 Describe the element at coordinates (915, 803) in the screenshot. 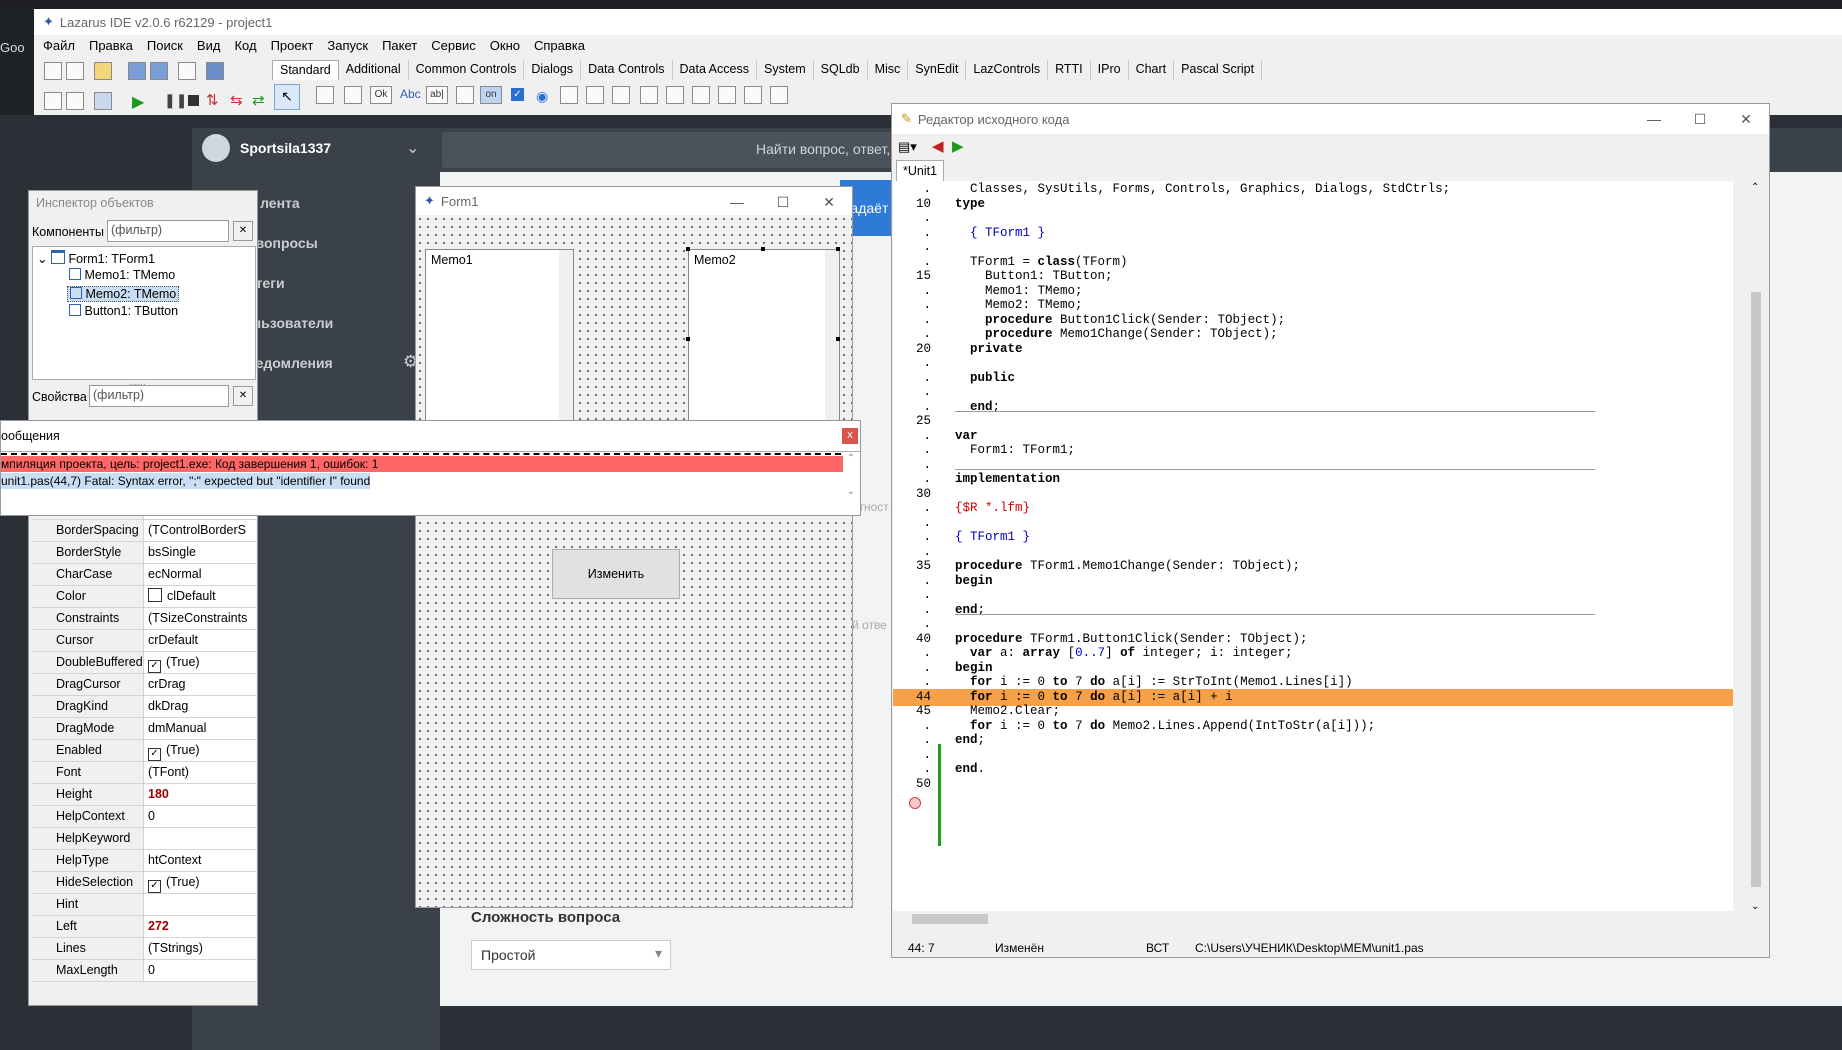

I see `error-marker-icon` at that location.